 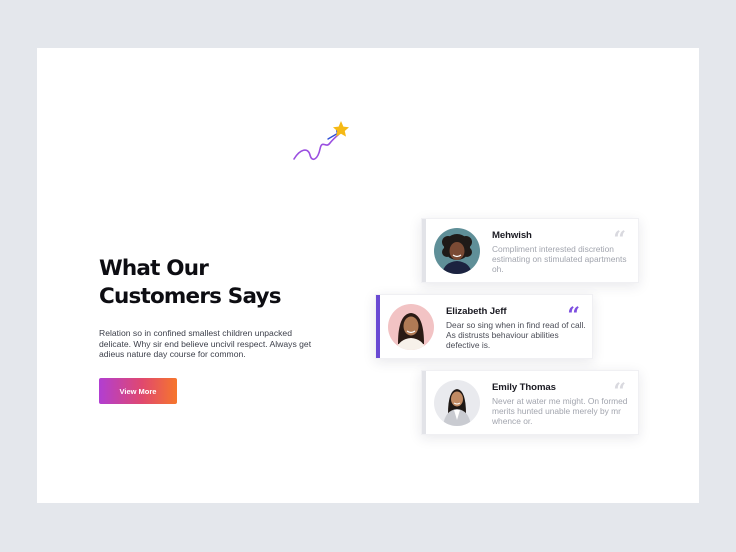 I want to click on portrait-woman-business-icon, so click(x=457, y=403).